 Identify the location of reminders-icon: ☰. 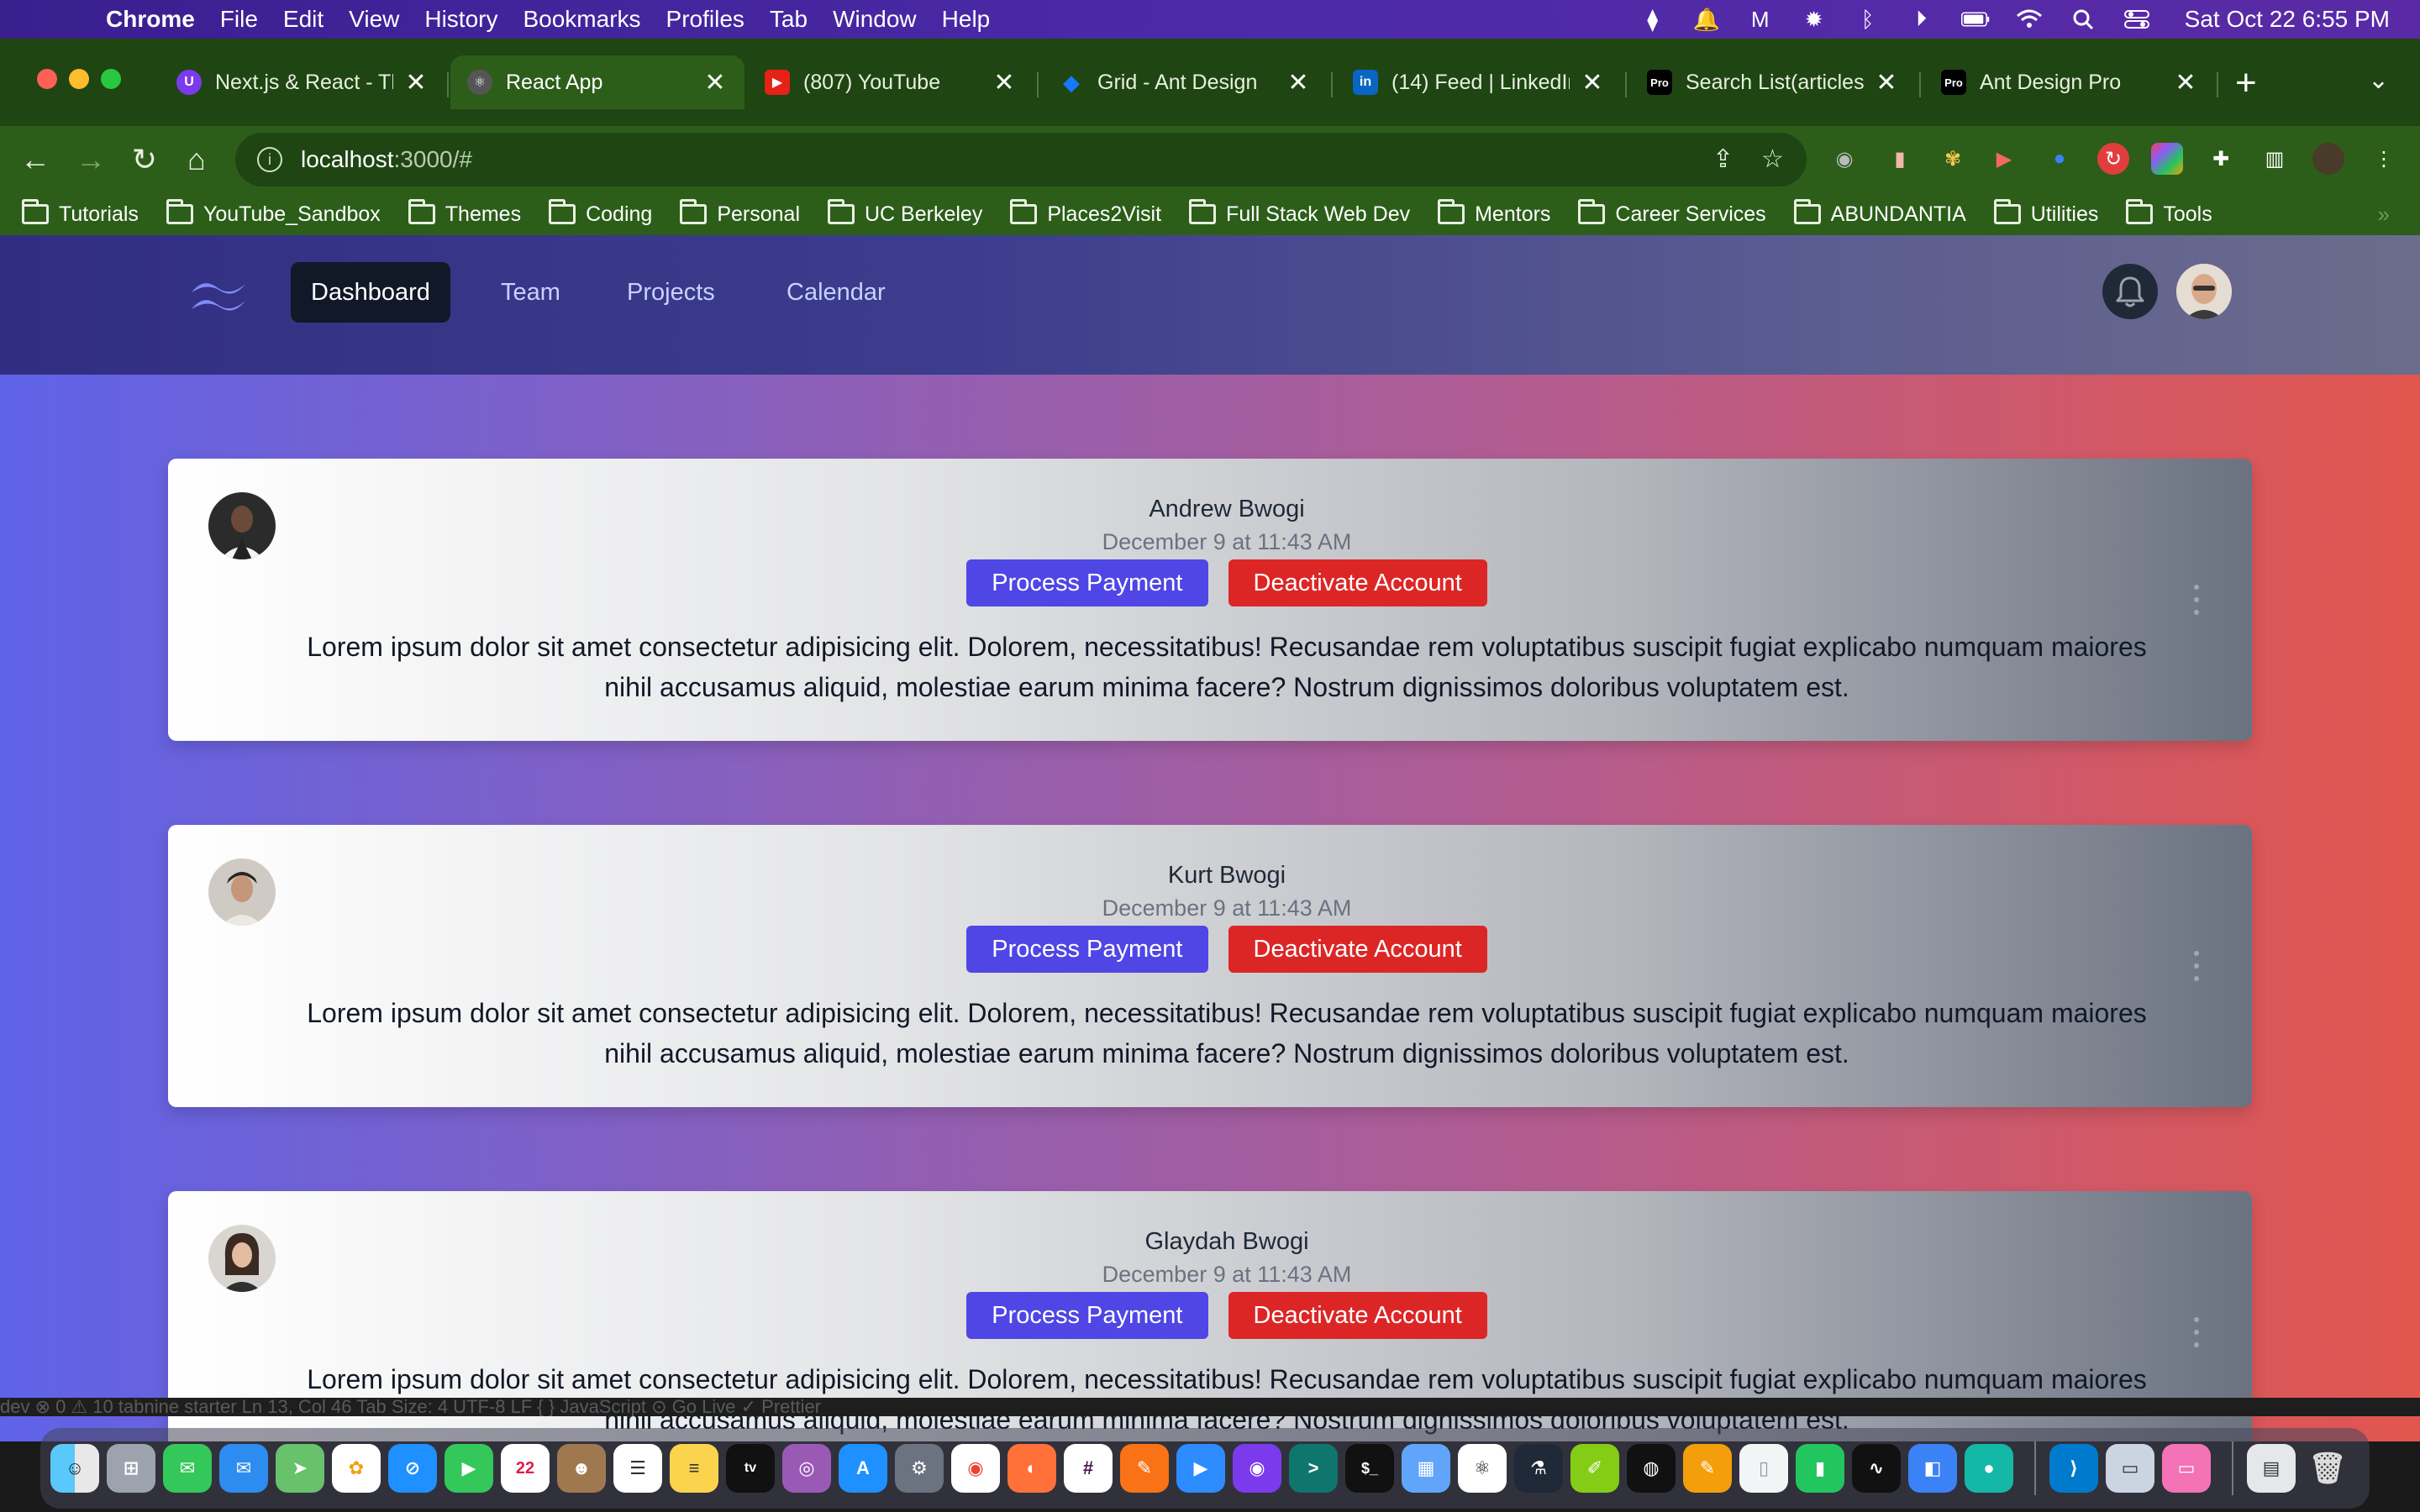
(637, 1468).